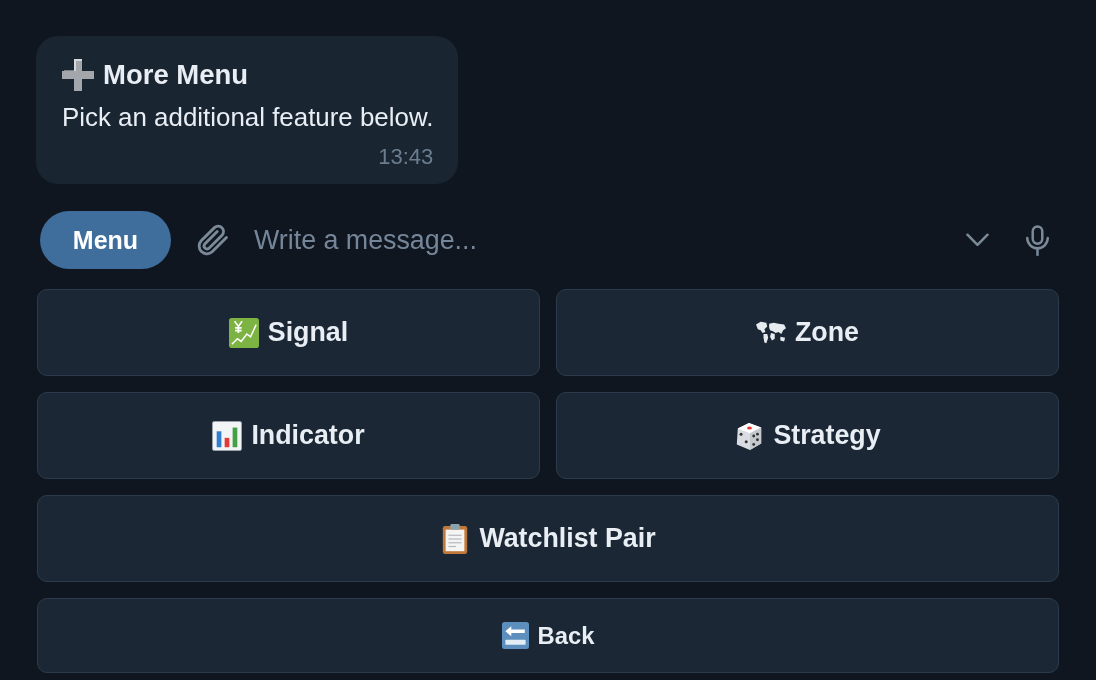 This screenshot has width=1096, height=680. What do you see at coordinates (78, 75) in the screenshot?
I see `plus-icon` at bounding box center [78, 75].